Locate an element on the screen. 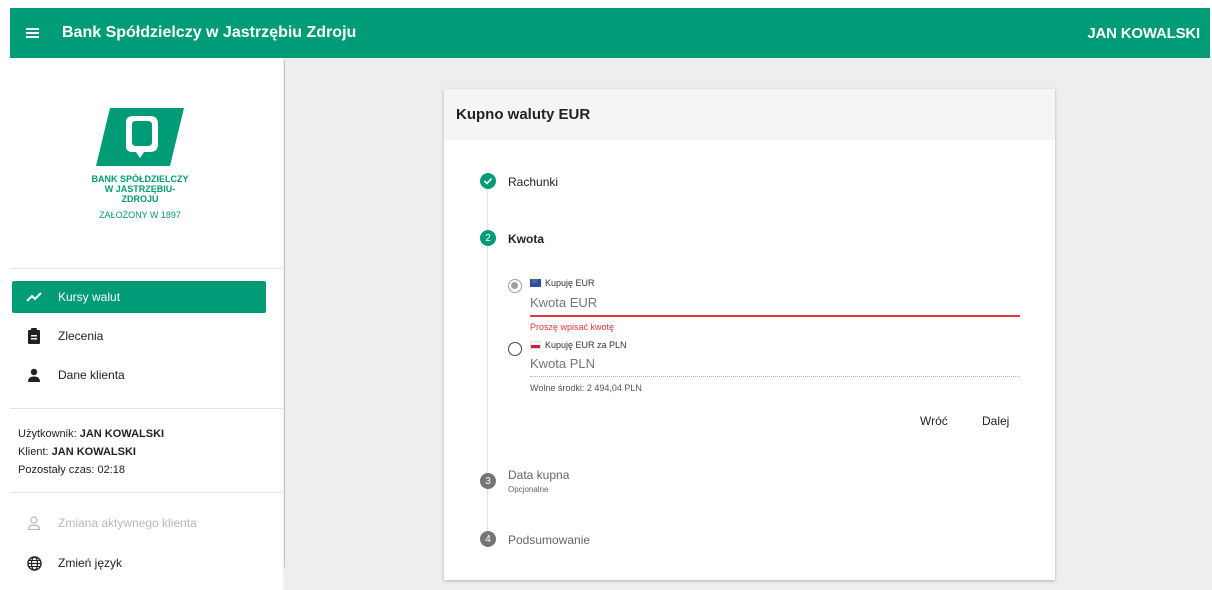 The height and width of the screenshot is (590, 1212). logo-founded: ZAŁOŻONY W 1897 is located at coordinates (140, 215).